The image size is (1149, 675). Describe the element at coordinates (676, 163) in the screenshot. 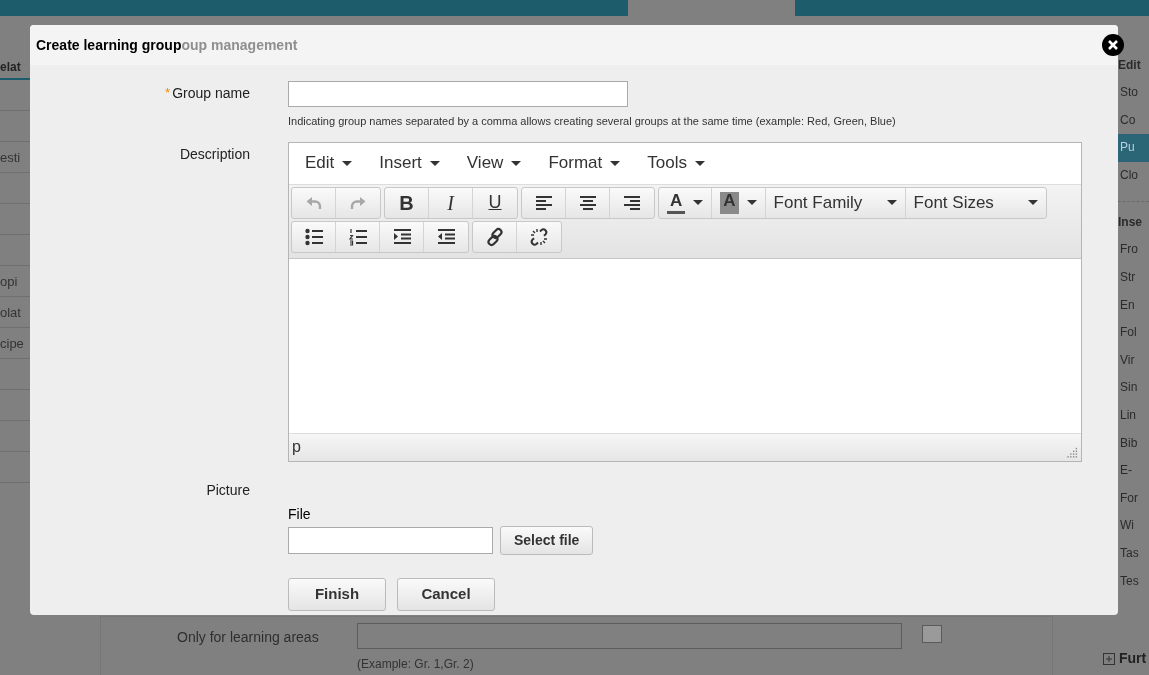

I see `menu-button: Tools` at that location.